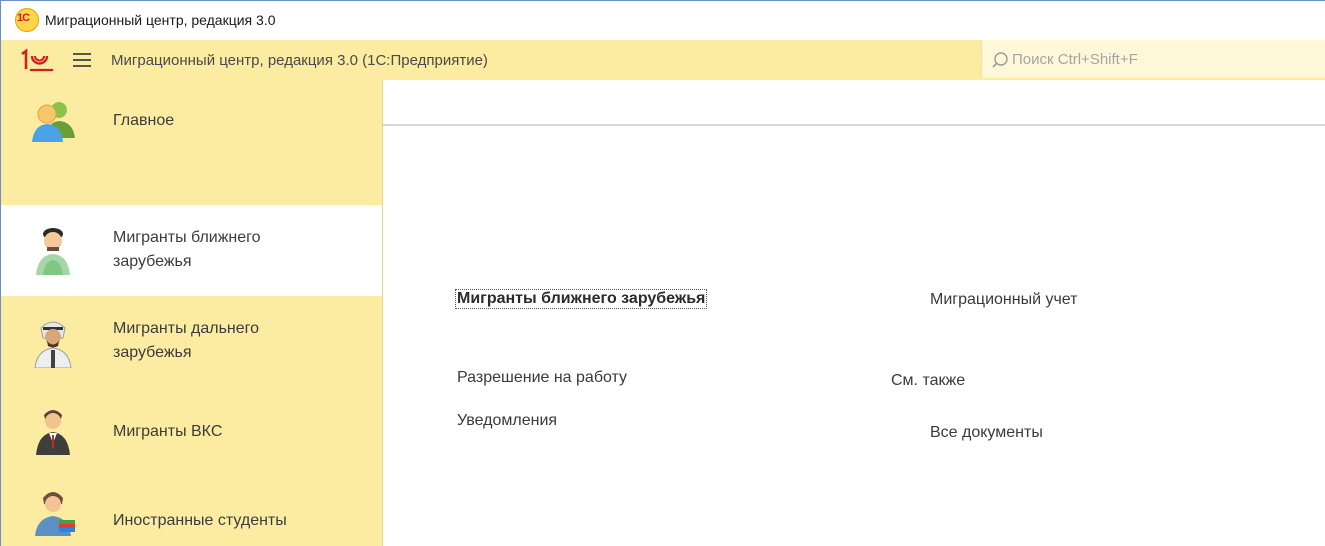 This screenshot has width=1325, height=546. What do you see at coordinates (144, 120) in the screenshot?
I see `sidebar-item-label: Главное` at bounding box center [144, 120].